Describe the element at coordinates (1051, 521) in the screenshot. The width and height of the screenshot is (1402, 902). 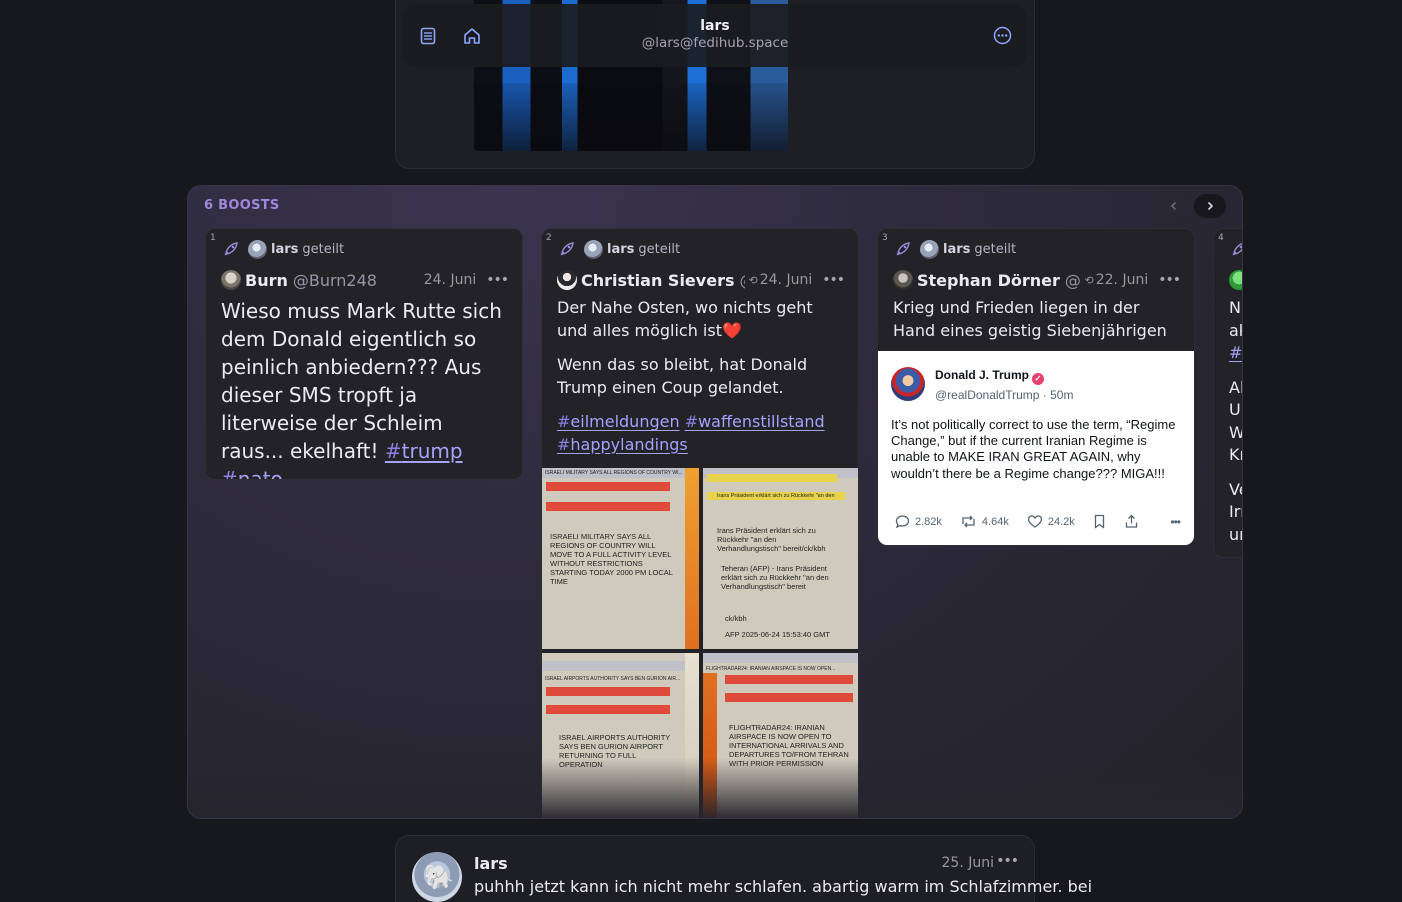
I see `embed-likes: 24.2k` at that location.